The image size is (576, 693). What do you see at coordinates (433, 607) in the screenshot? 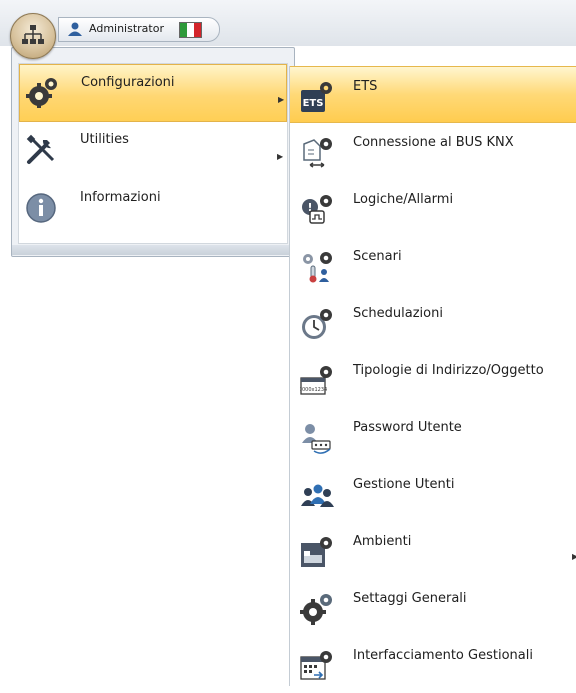
I see `submenu-item-general-settings: Settaggi Generali` at bounding box center [433, 607].